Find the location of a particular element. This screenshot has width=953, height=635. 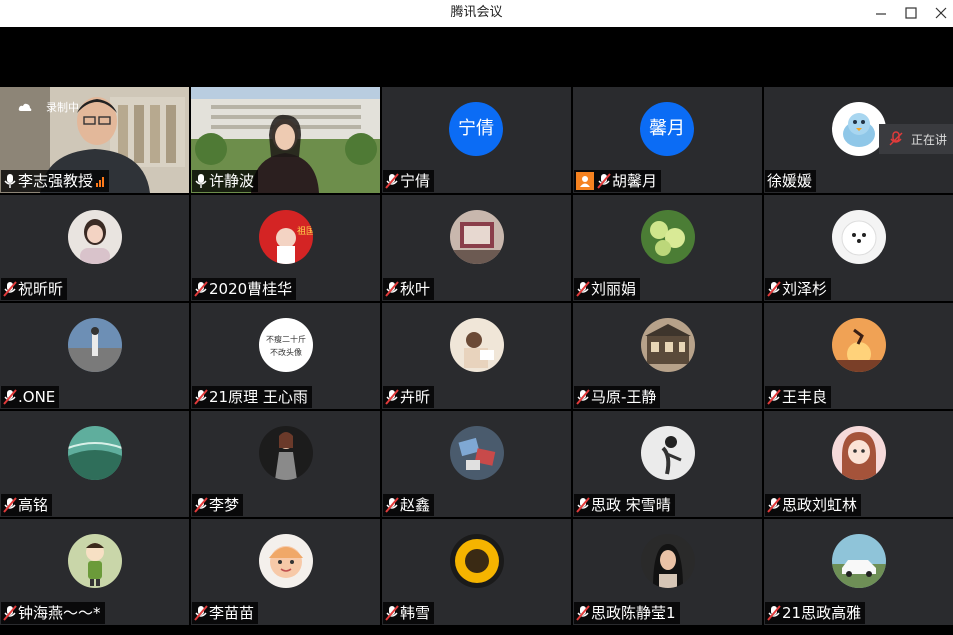

maximize-button is located at coordinates (911, 13).